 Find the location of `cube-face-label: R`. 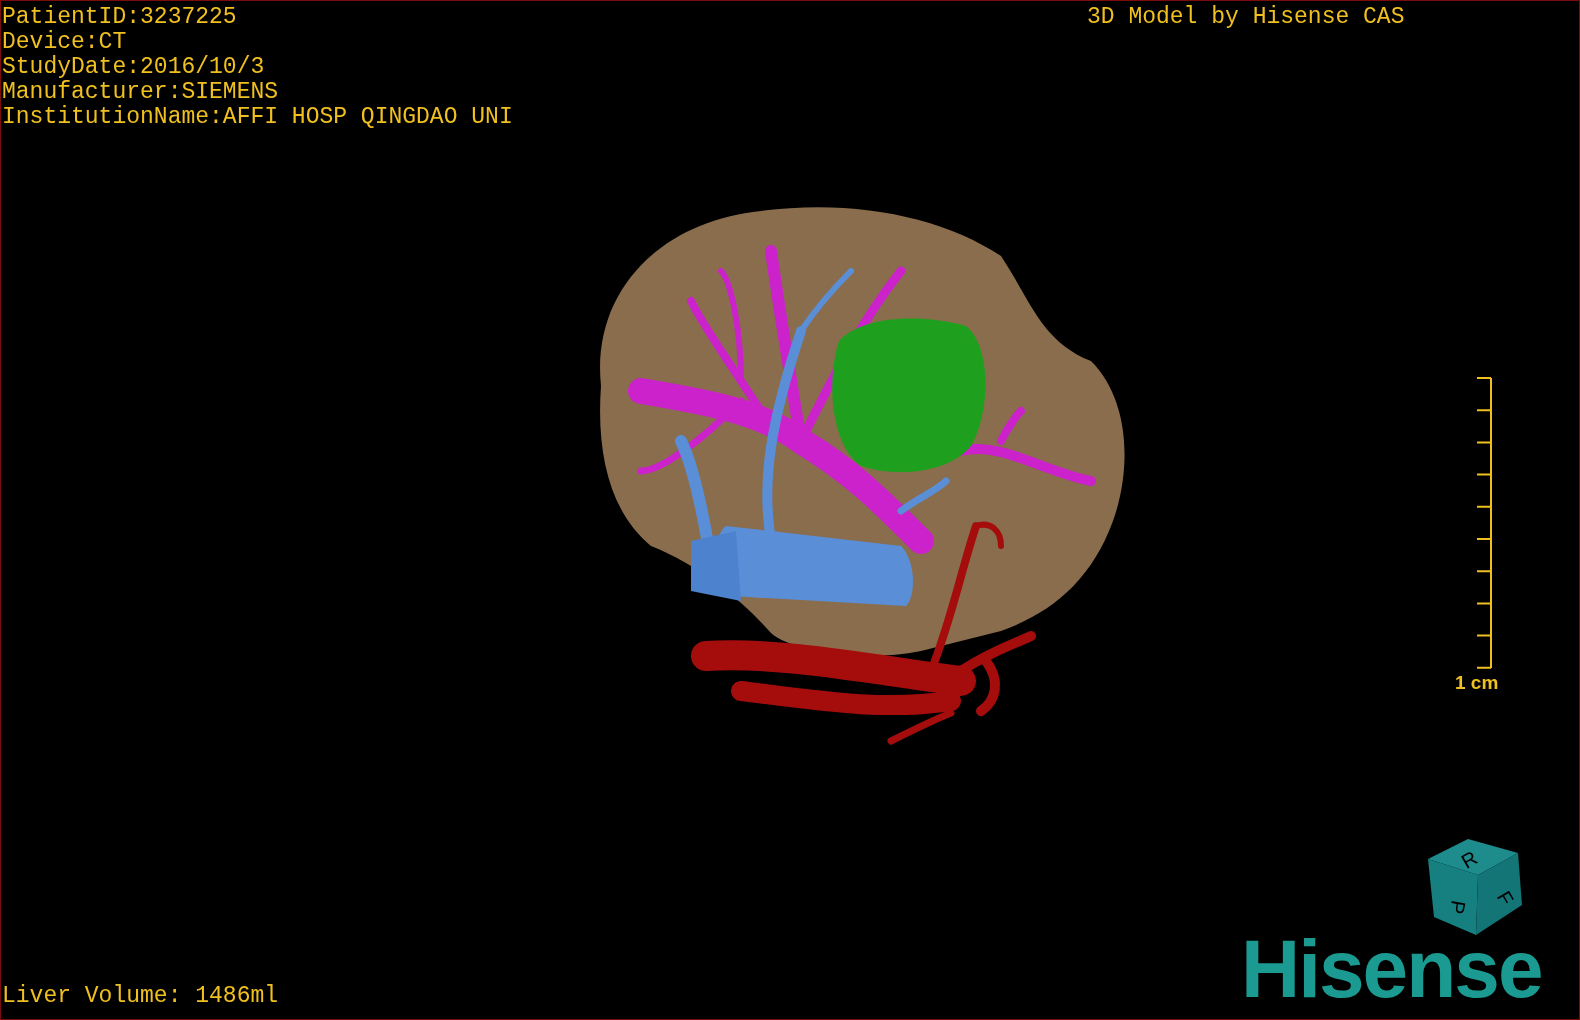

cube-face-label: R is located at coordinates (1469, 859).